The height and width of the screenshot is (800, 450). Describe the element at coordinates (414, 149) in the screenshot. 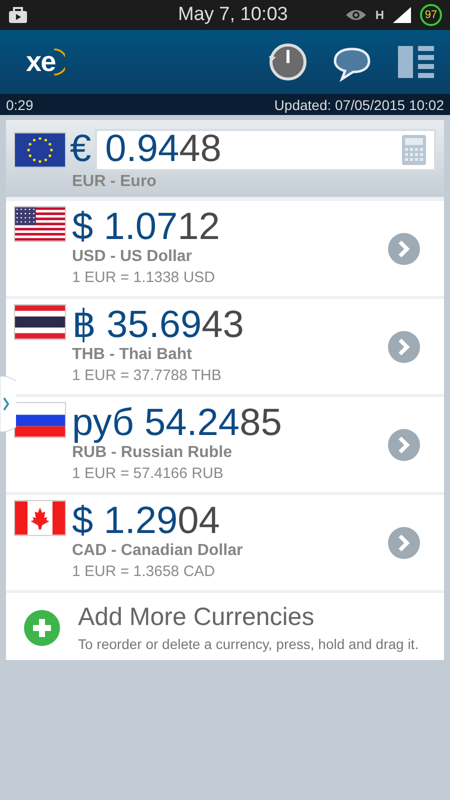

I see `calculator-icon` at that location.